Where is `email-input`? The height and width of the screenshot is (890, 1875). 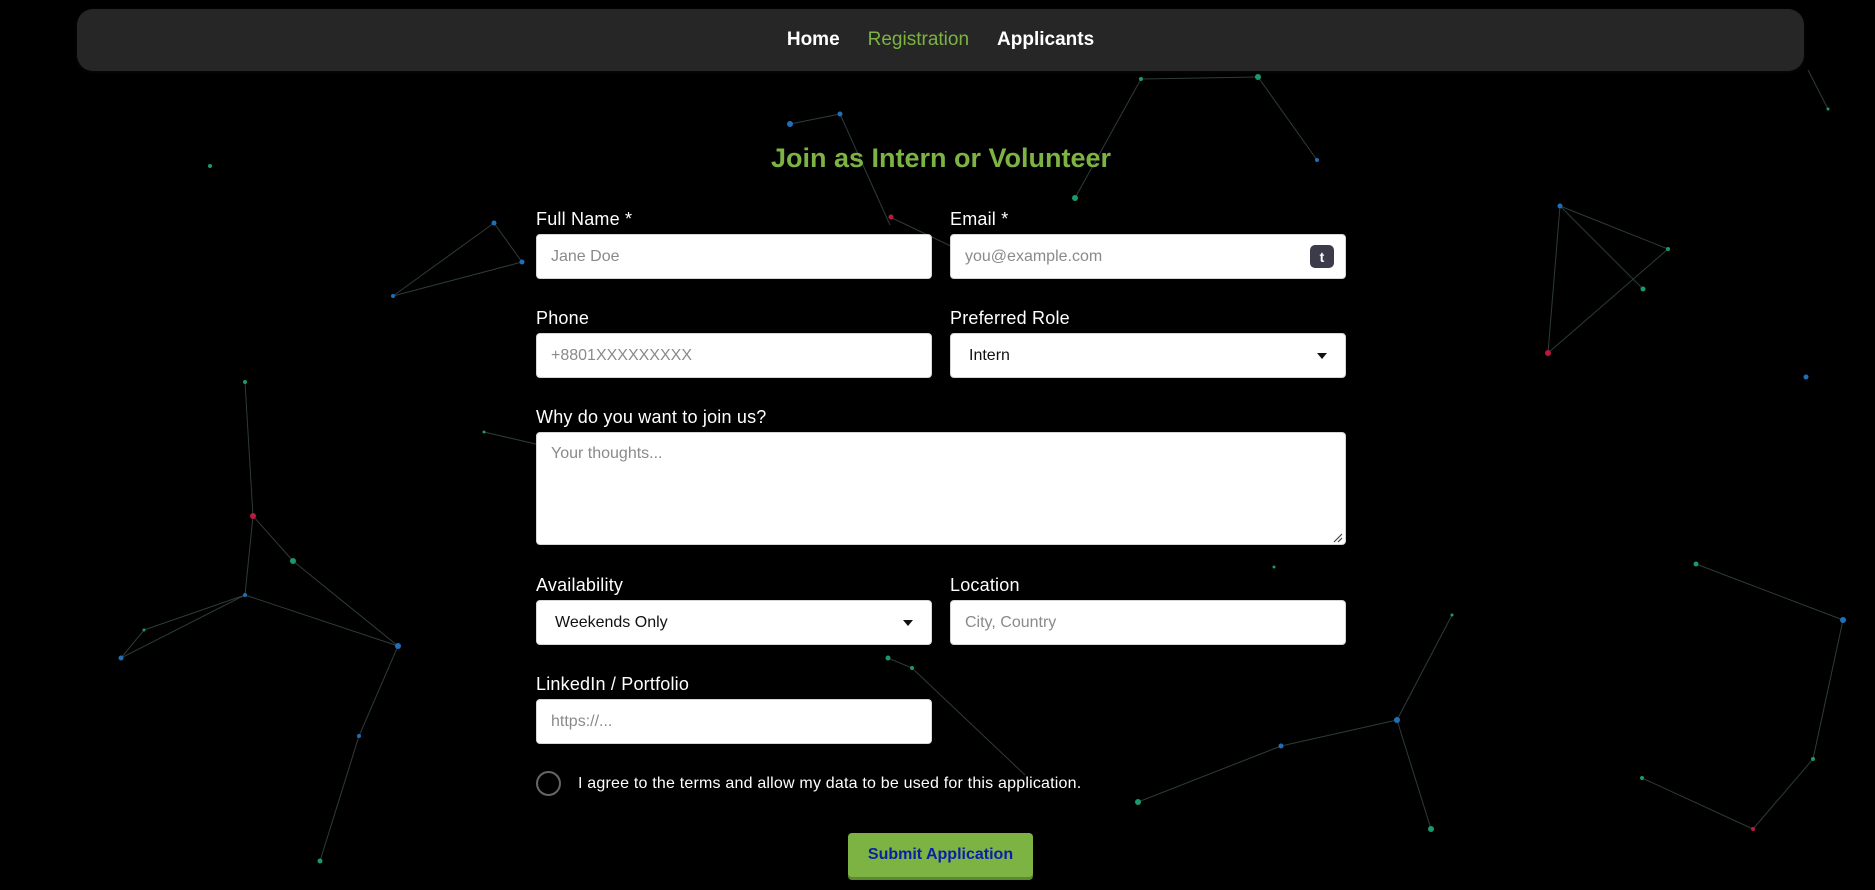 email-input is located at coordinates (1148, 256).